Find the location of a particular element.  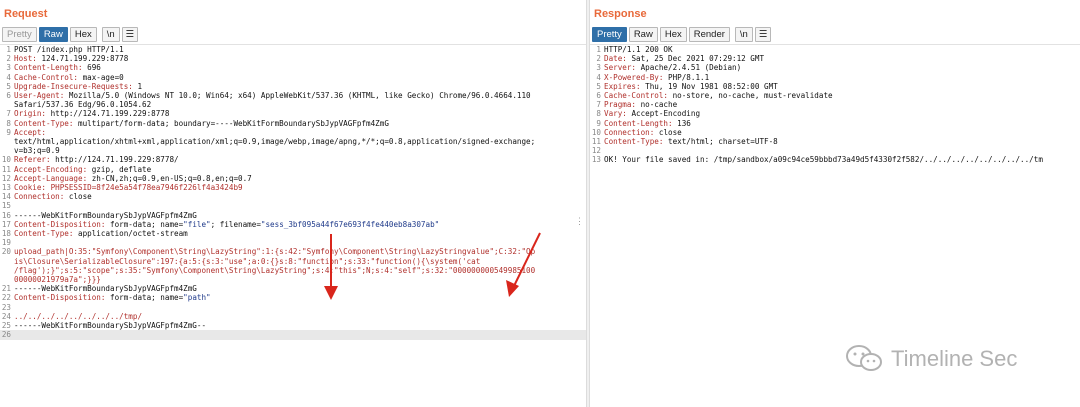

line-content: v=b3;q=0.9 is located at coordinates (300, 150).